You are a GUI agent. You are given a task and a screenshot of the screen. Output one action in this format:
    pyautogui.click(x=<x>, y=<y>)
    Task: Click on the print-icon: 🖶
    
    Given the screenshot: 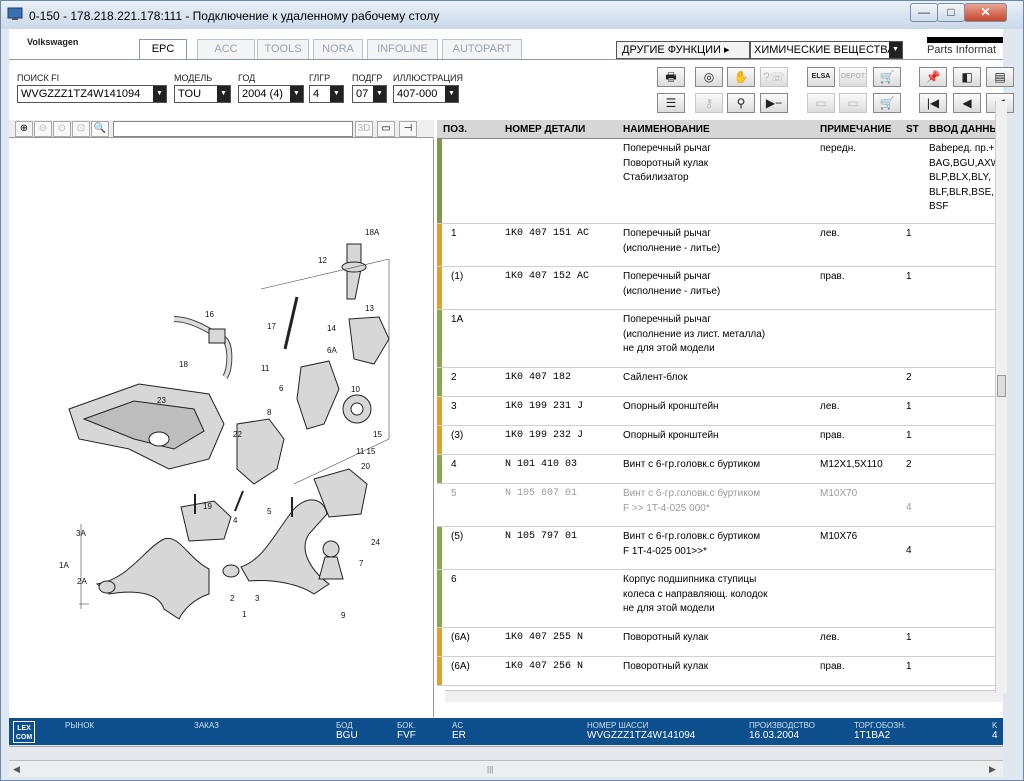 What is the action you would take?
    pyautogui.click(x=671, y=77)
    